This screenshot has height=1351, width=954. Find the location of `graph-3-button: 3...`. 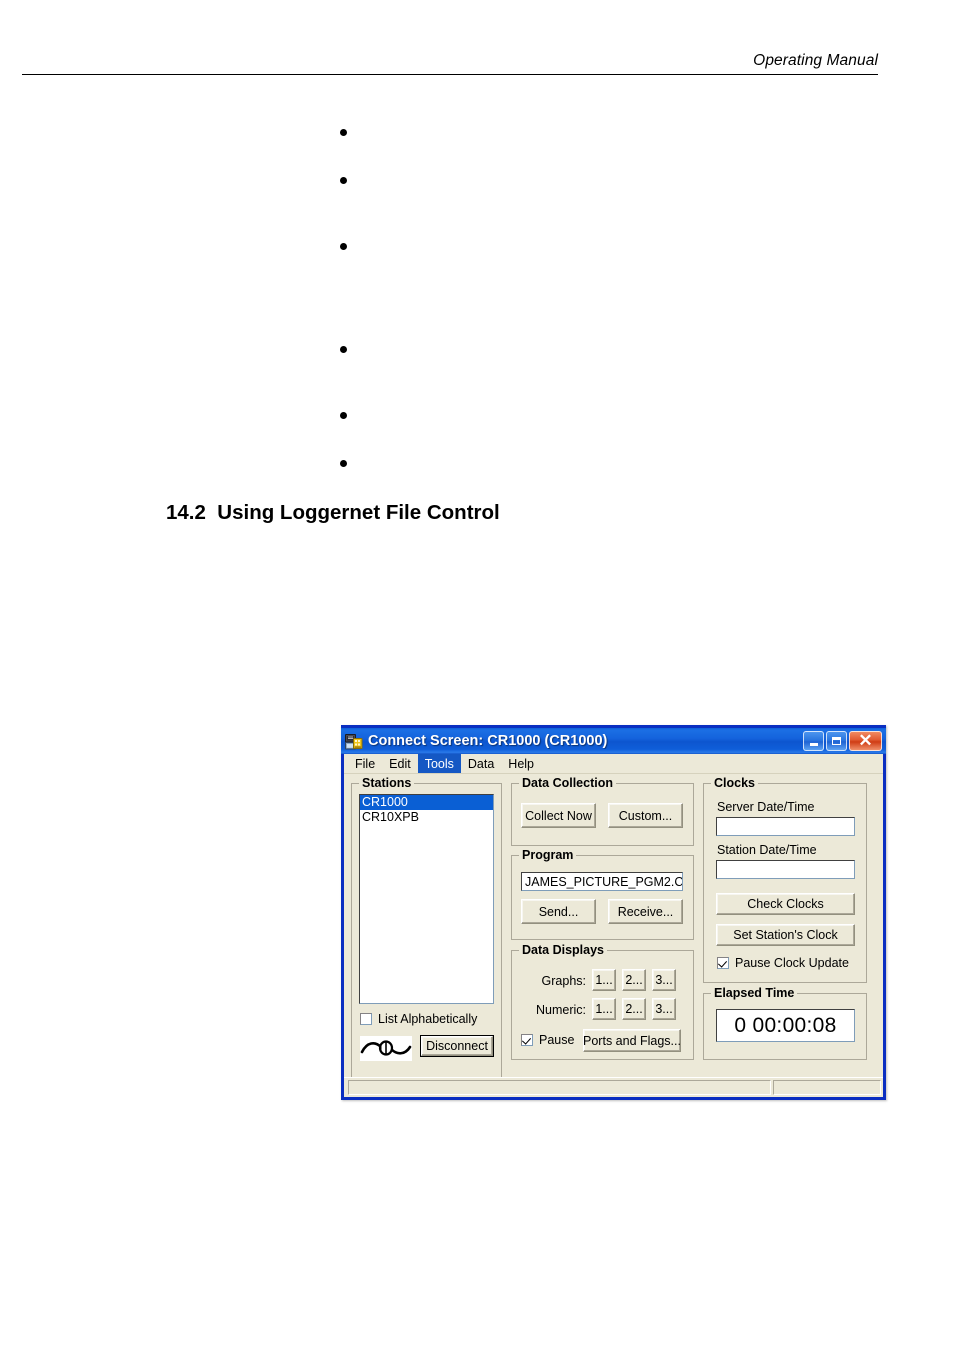

graph-3-button: 3... is located at coordinates (664, 980).